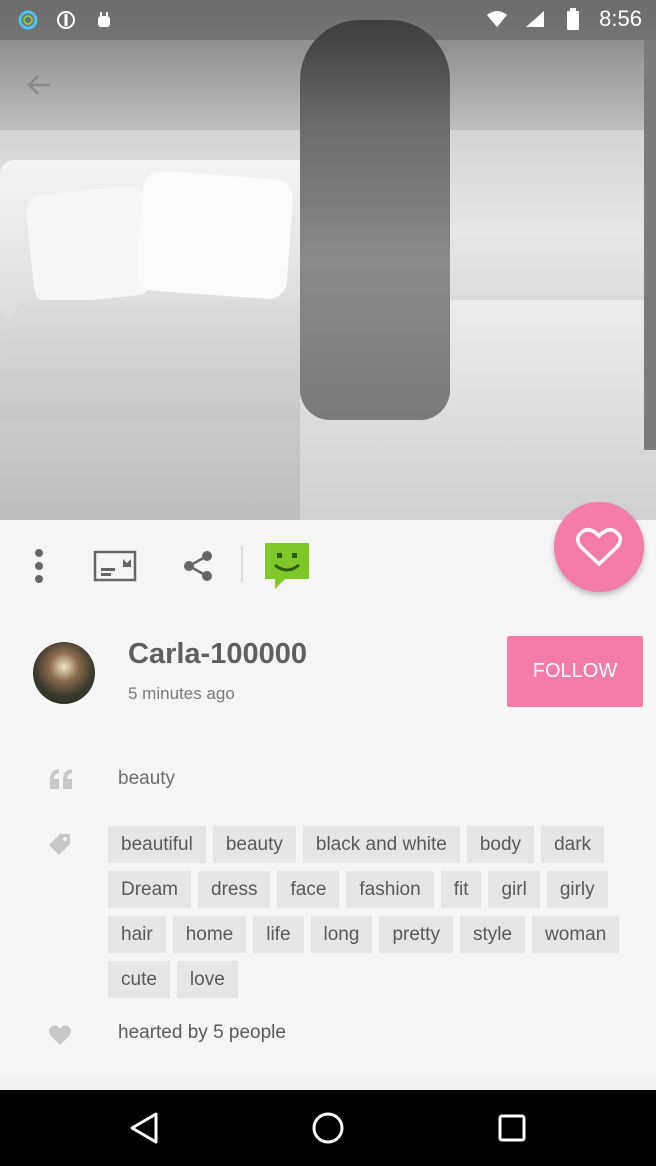 The image size is (656, 1166). I want to click on recents-square-icon, so click(512, 1128).